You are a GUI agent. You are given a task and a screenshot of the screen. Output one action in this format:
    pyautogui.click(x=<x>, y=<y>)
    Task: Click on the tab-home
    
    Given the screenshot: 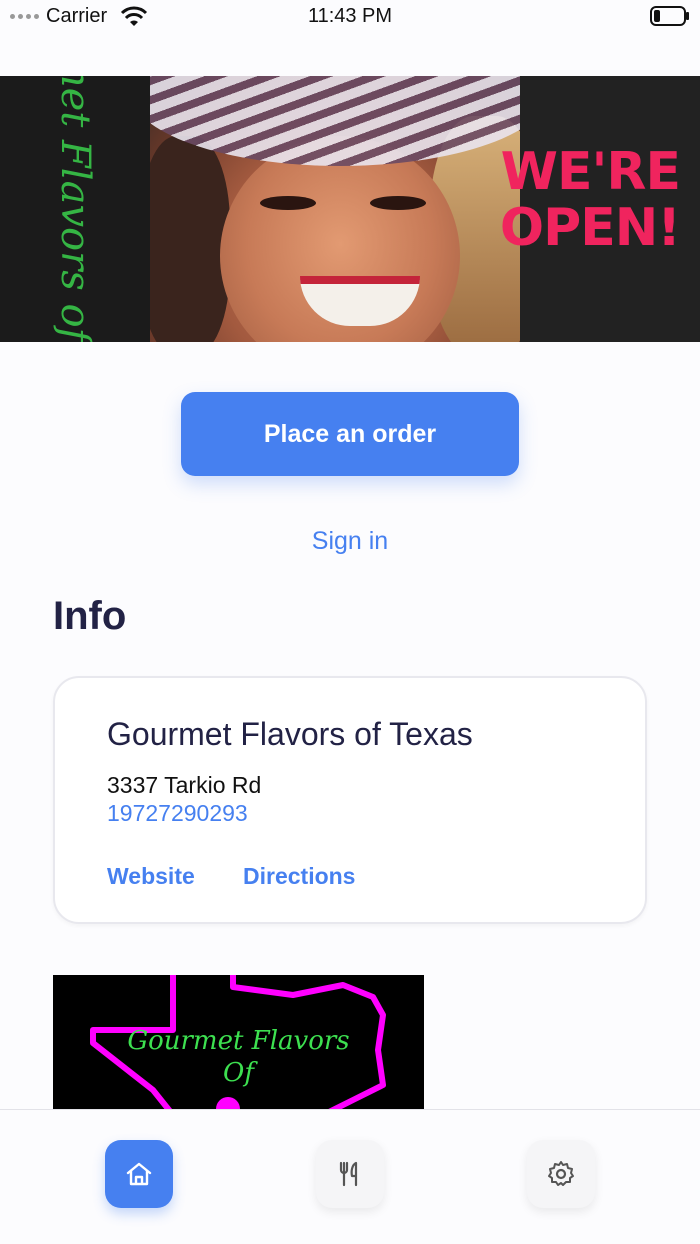 What is the action you would take?
    pyautogui.click(x=139, y=1174)
    